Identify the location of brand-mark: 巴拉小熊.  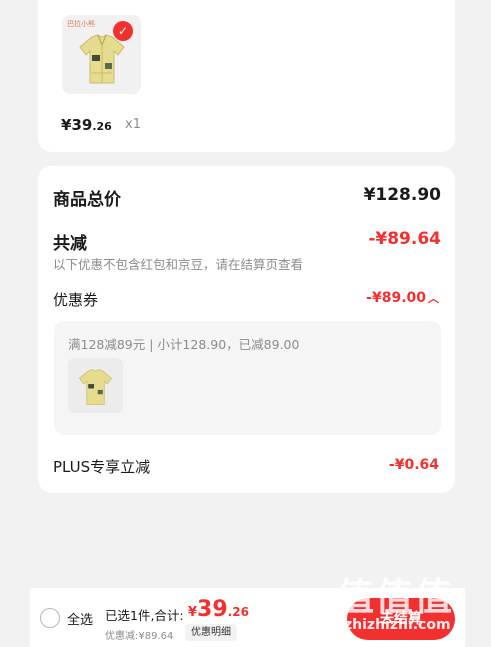
(81, 24).